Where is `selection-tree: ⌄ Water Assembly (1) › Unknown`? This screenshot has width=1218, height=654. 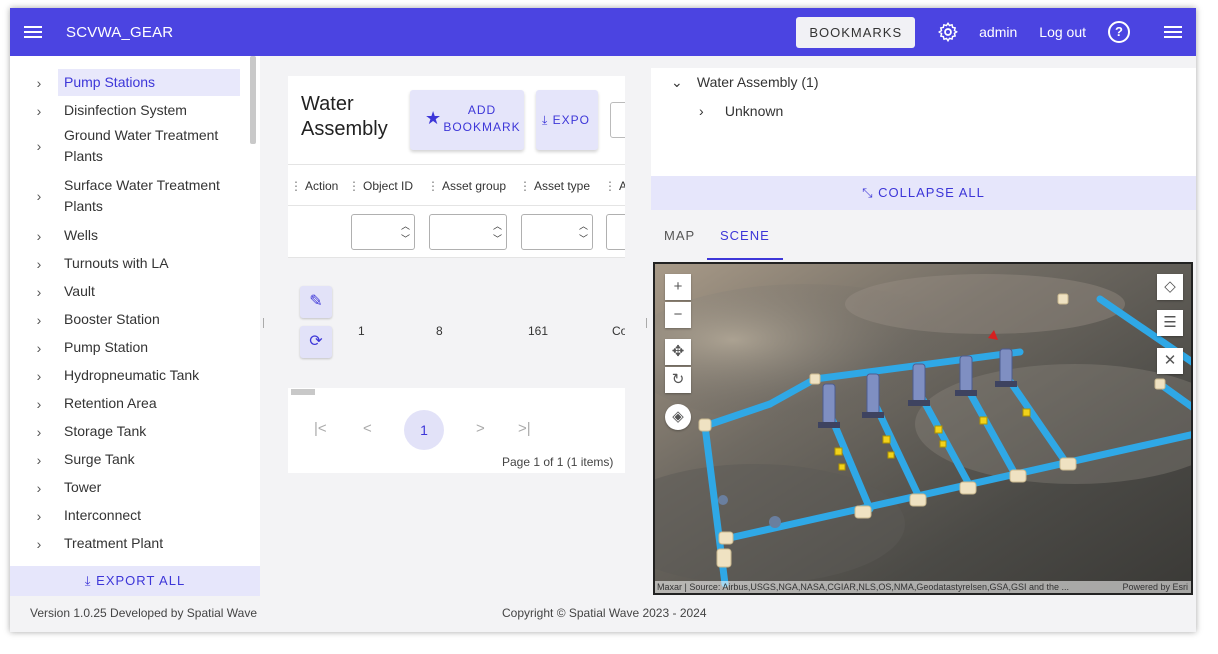
selection-tree: ⌄ Water Assembly (1) › Unknown is located at coordinates (923, 122).